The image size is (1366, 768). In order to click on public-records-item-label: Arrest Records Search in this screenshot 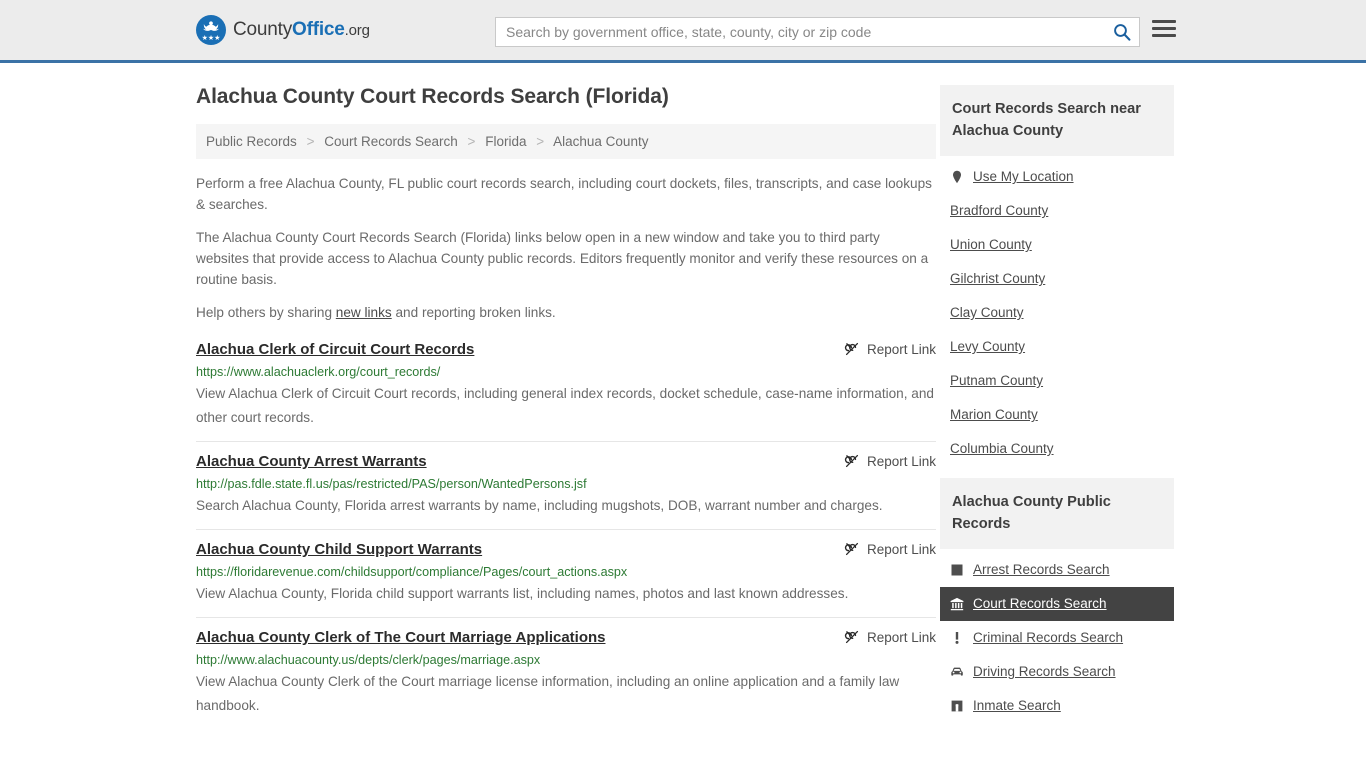, I will do `click(1041, 569)`.